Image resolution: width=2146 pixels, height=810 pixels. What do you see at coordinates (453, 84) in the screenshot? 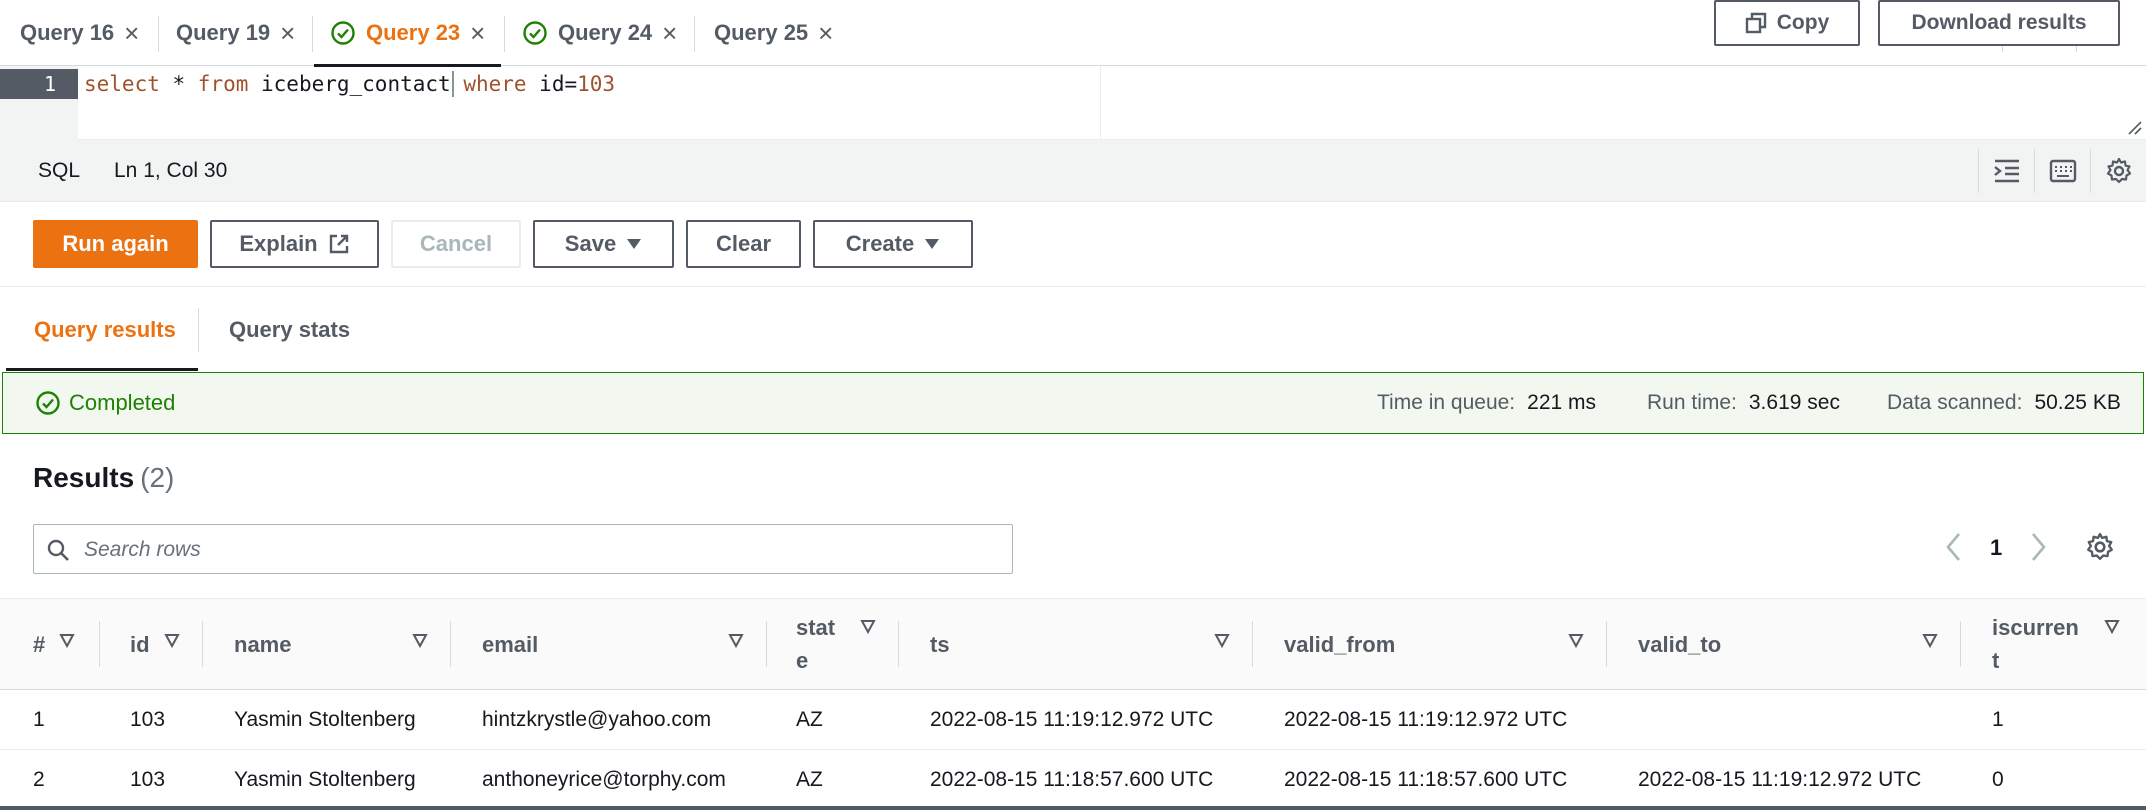
I see `text-cursor` at bounding box center [453, 84].